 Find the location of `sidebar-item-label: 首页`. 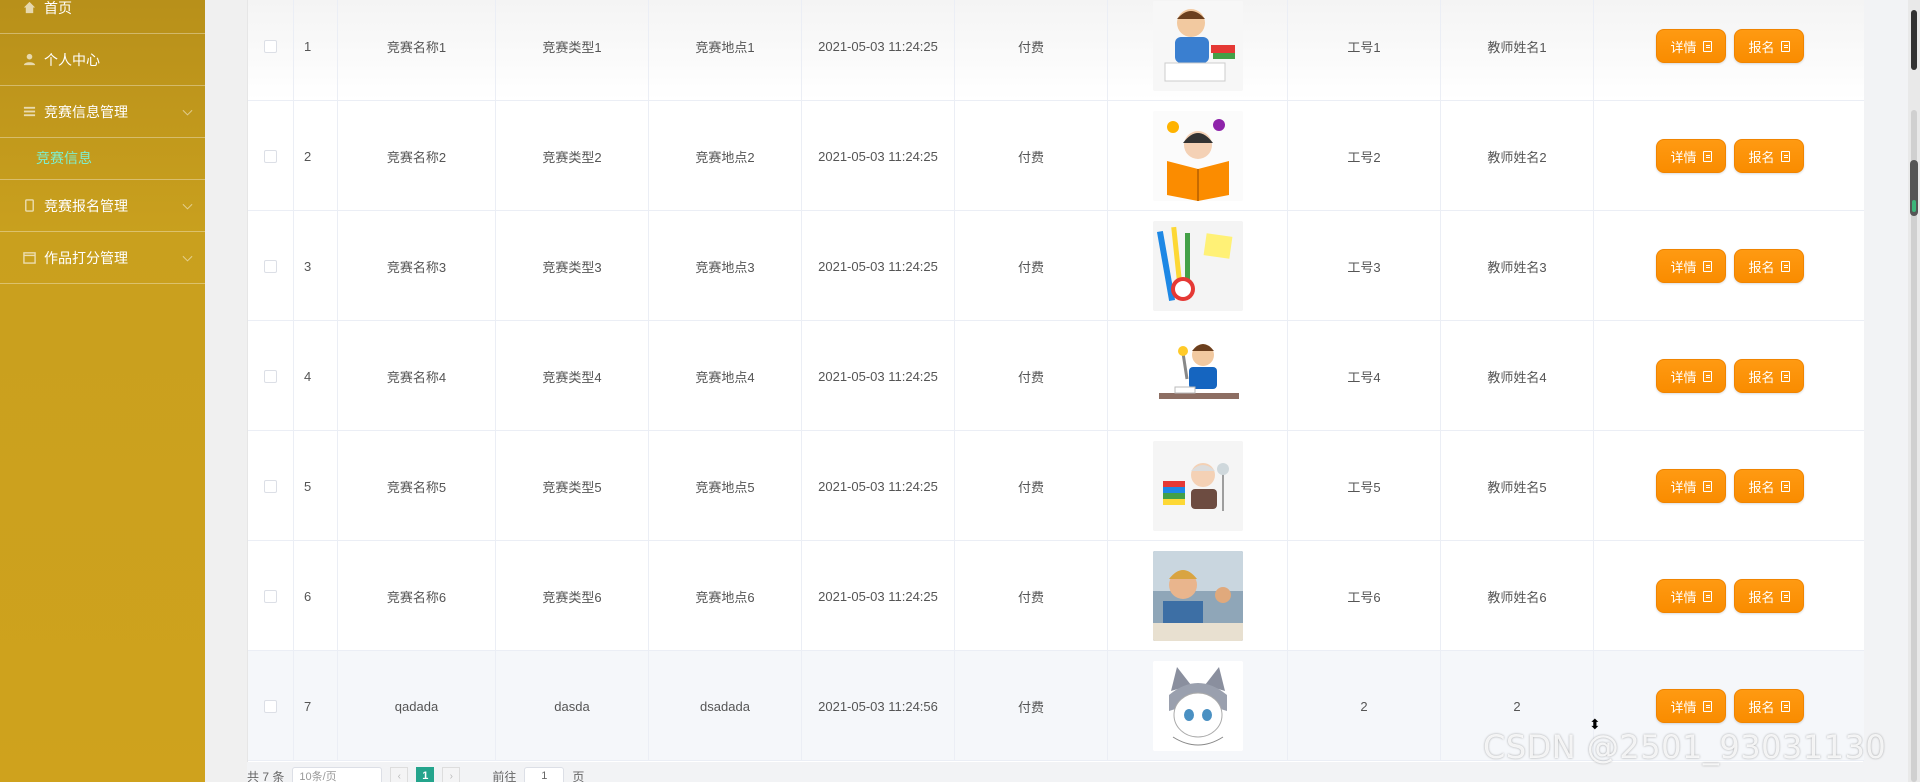

sidebar-item-label: 首页 is located at coordinates (58, 8).